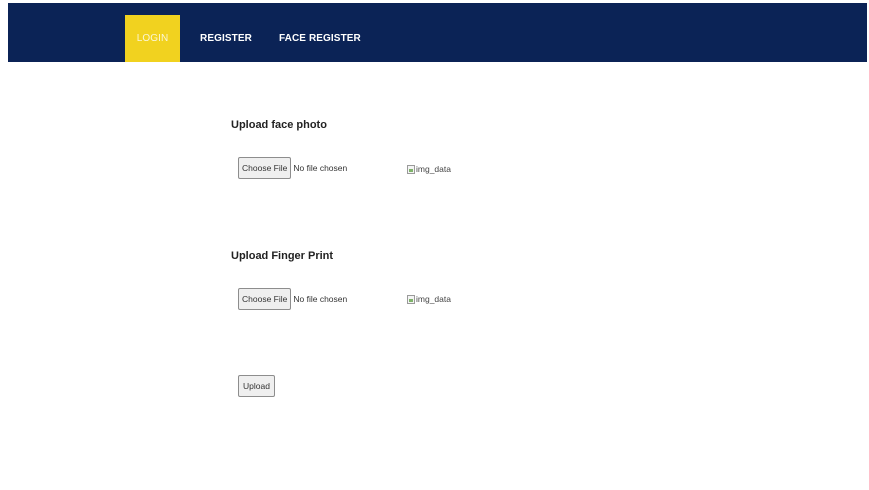 This screenshot has height=490, width=869. I want to click on finger-file-status: No file chosen, so click(320, 299).